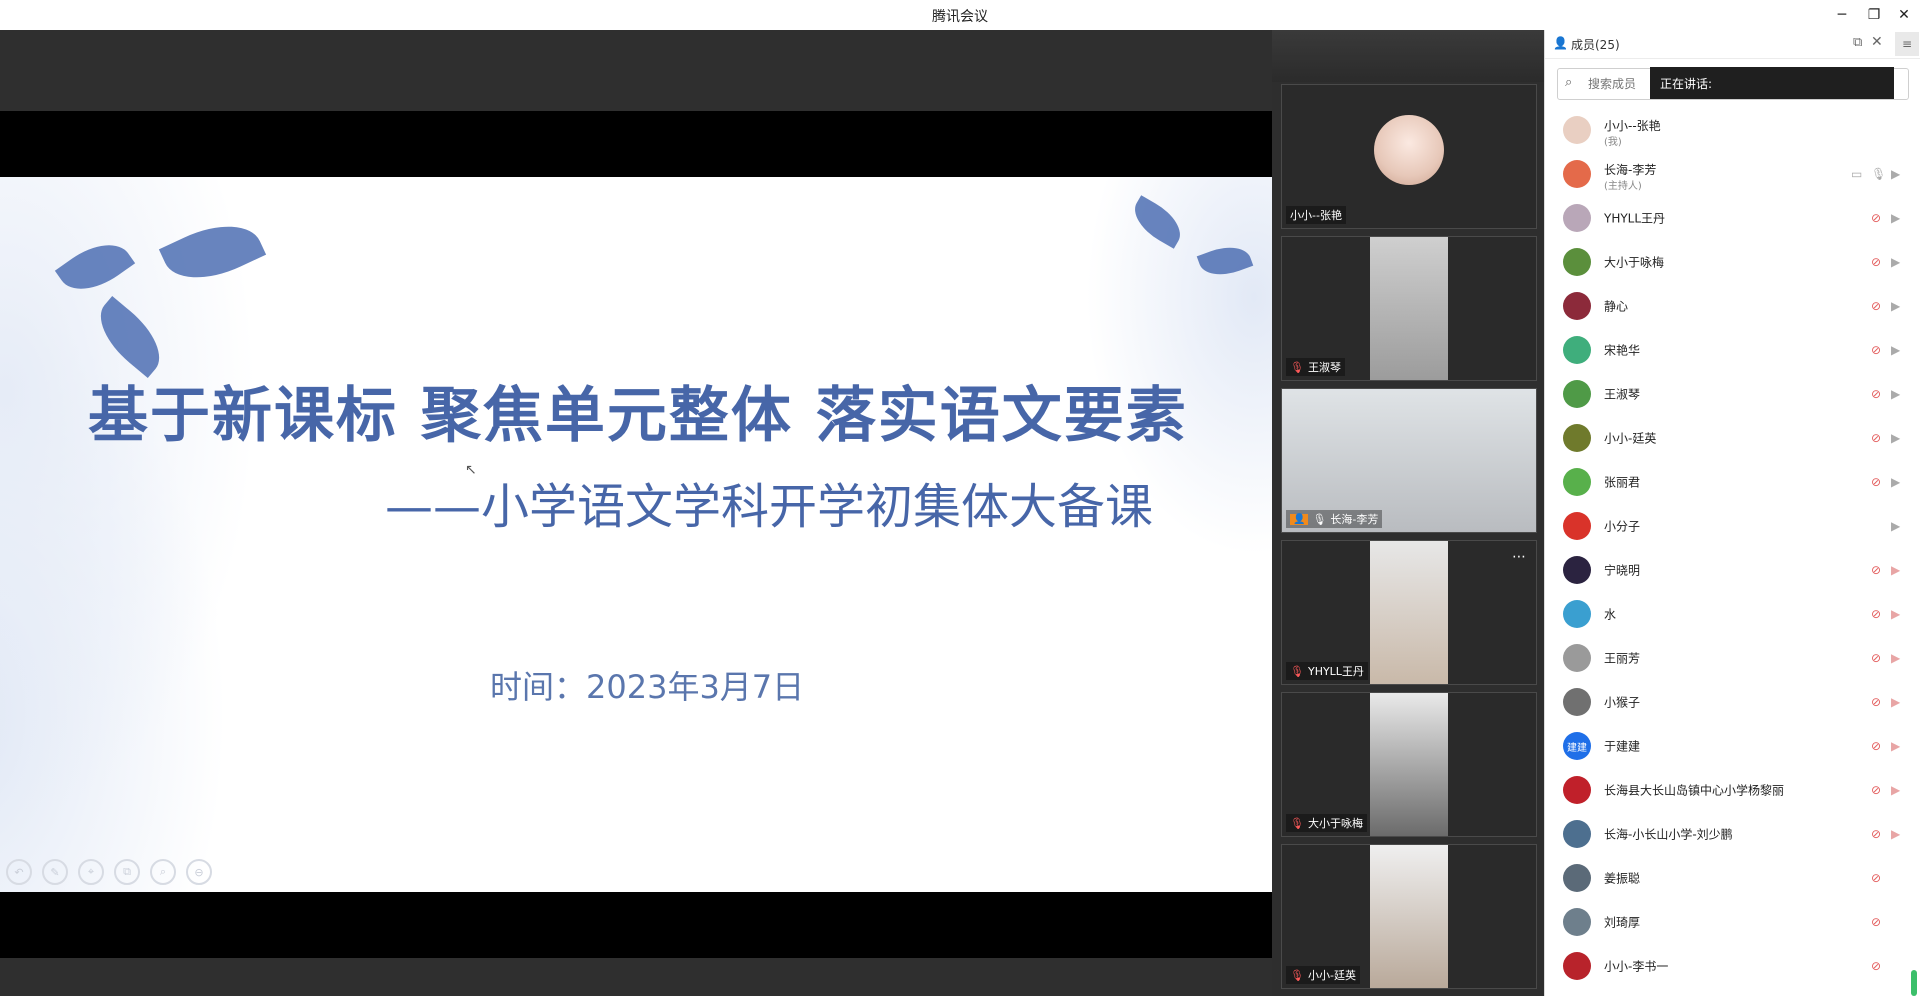 The height and width of the screenshot is (996, 1920). What do you see at coordinates (1732, 526) in the screenshot?
I see `member-row: 小分子 ▶` at bounding box center [1732, 526].